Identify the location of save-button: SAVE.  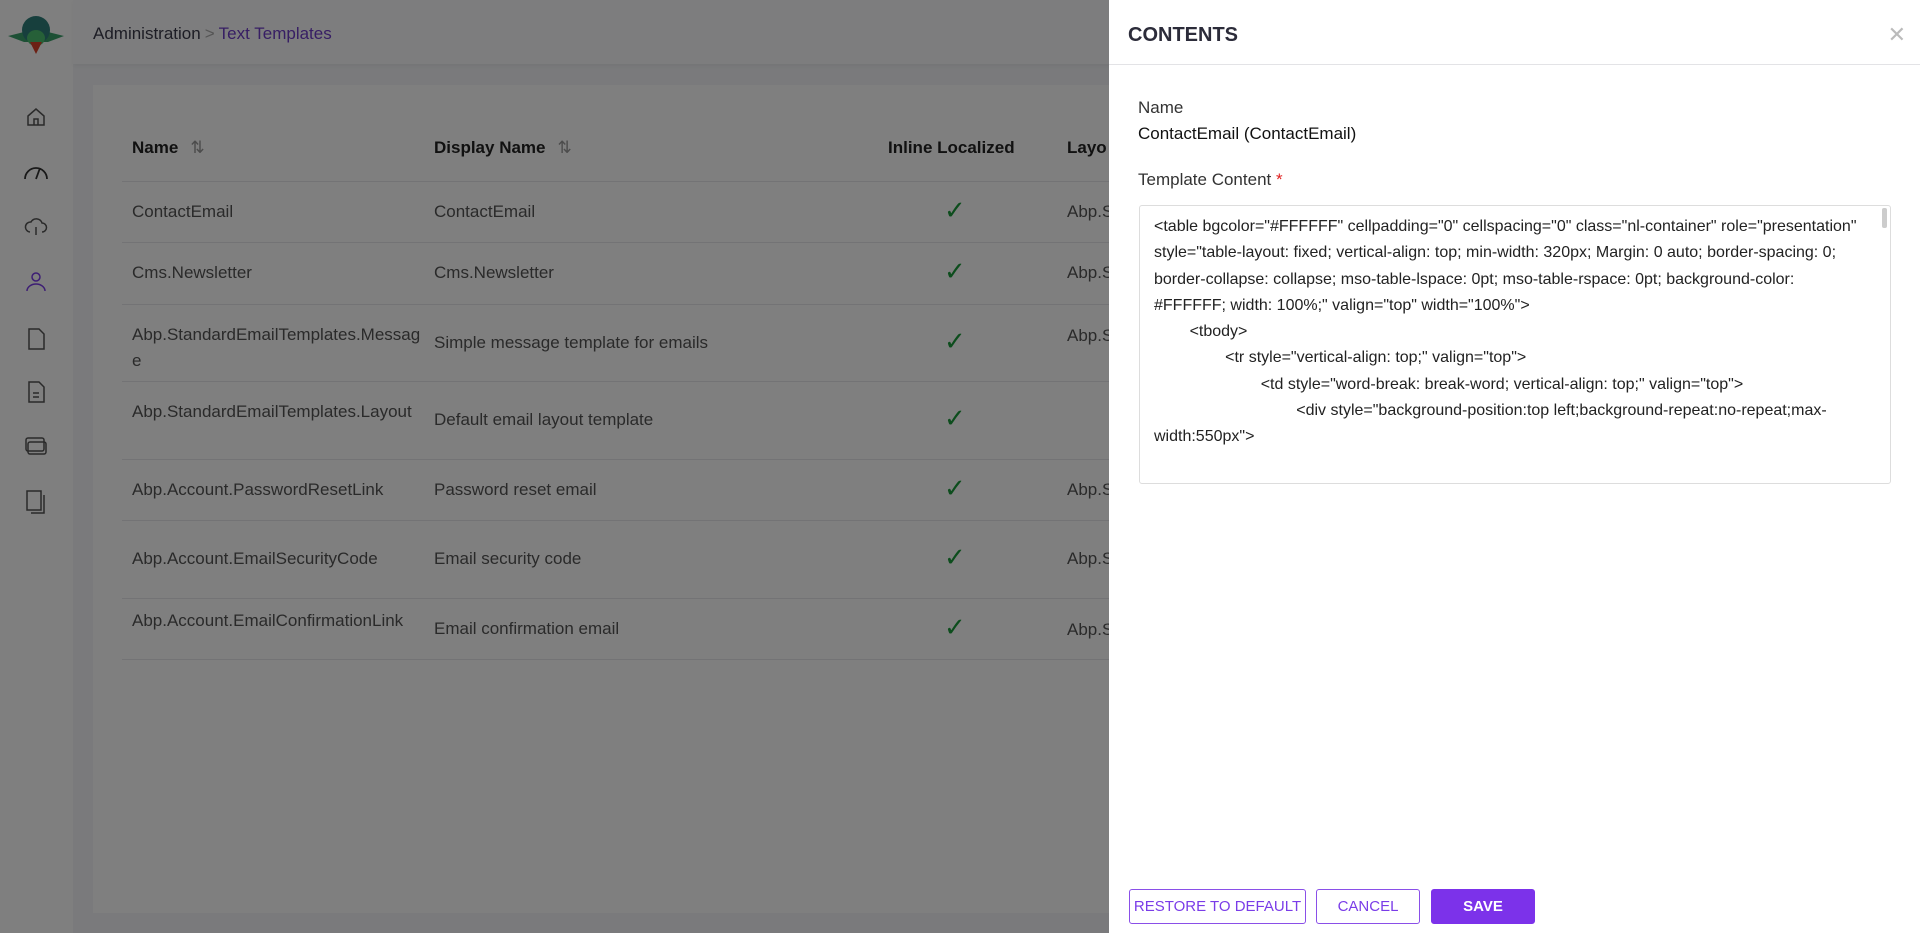
(1483, 906).